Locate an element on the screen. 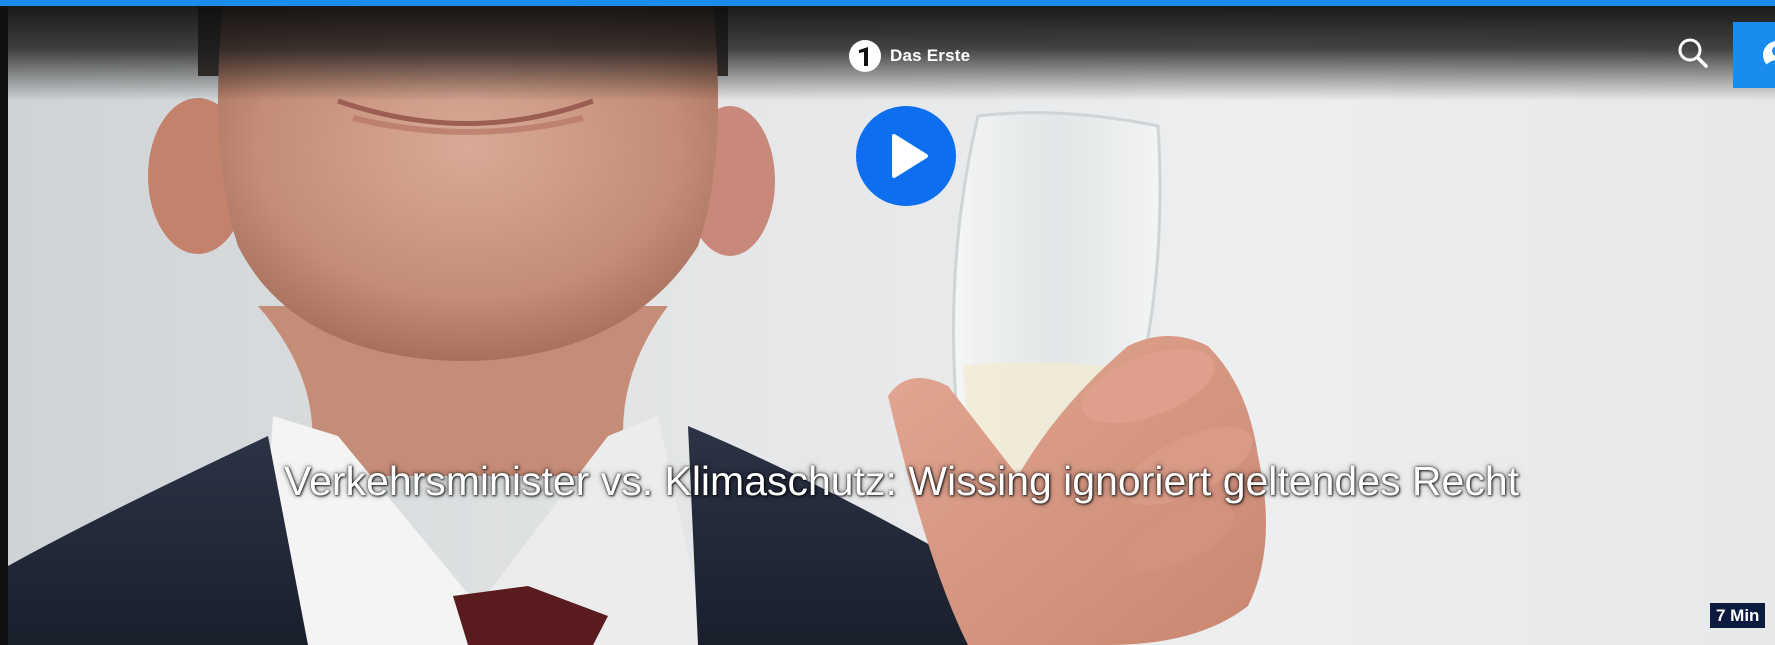 The image size is (1775, 645). top-accent-bar is located at coordinates (887, 3).